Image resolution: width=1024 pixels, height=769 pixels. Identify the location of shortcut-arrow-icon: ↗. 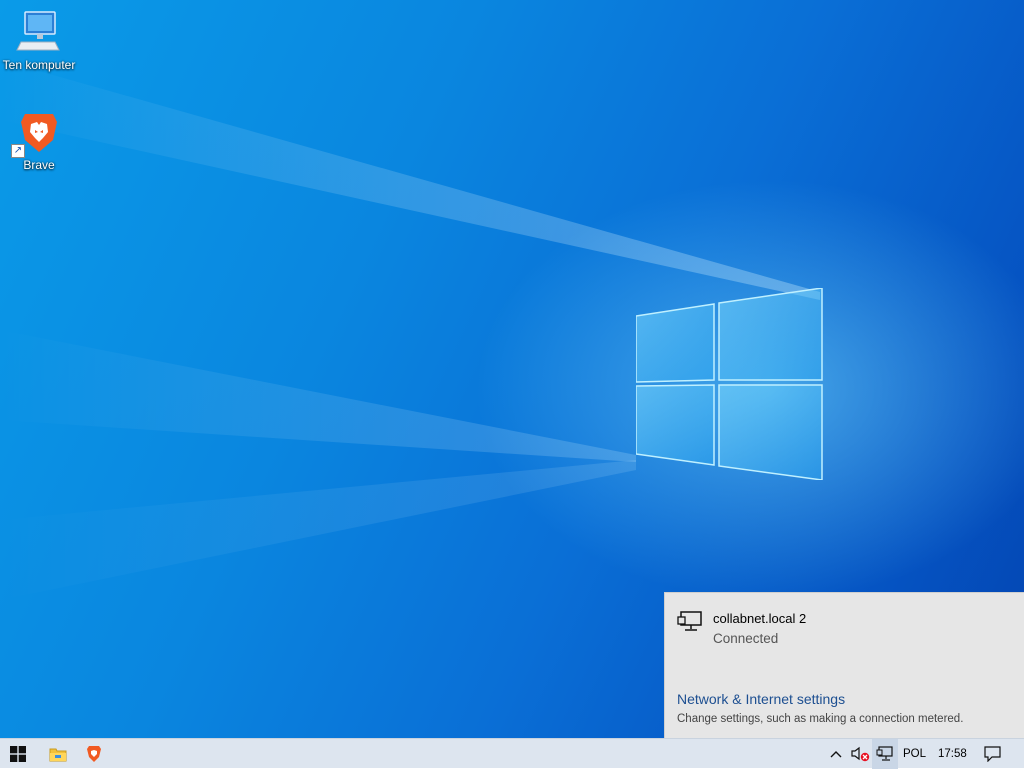
(18, 151).